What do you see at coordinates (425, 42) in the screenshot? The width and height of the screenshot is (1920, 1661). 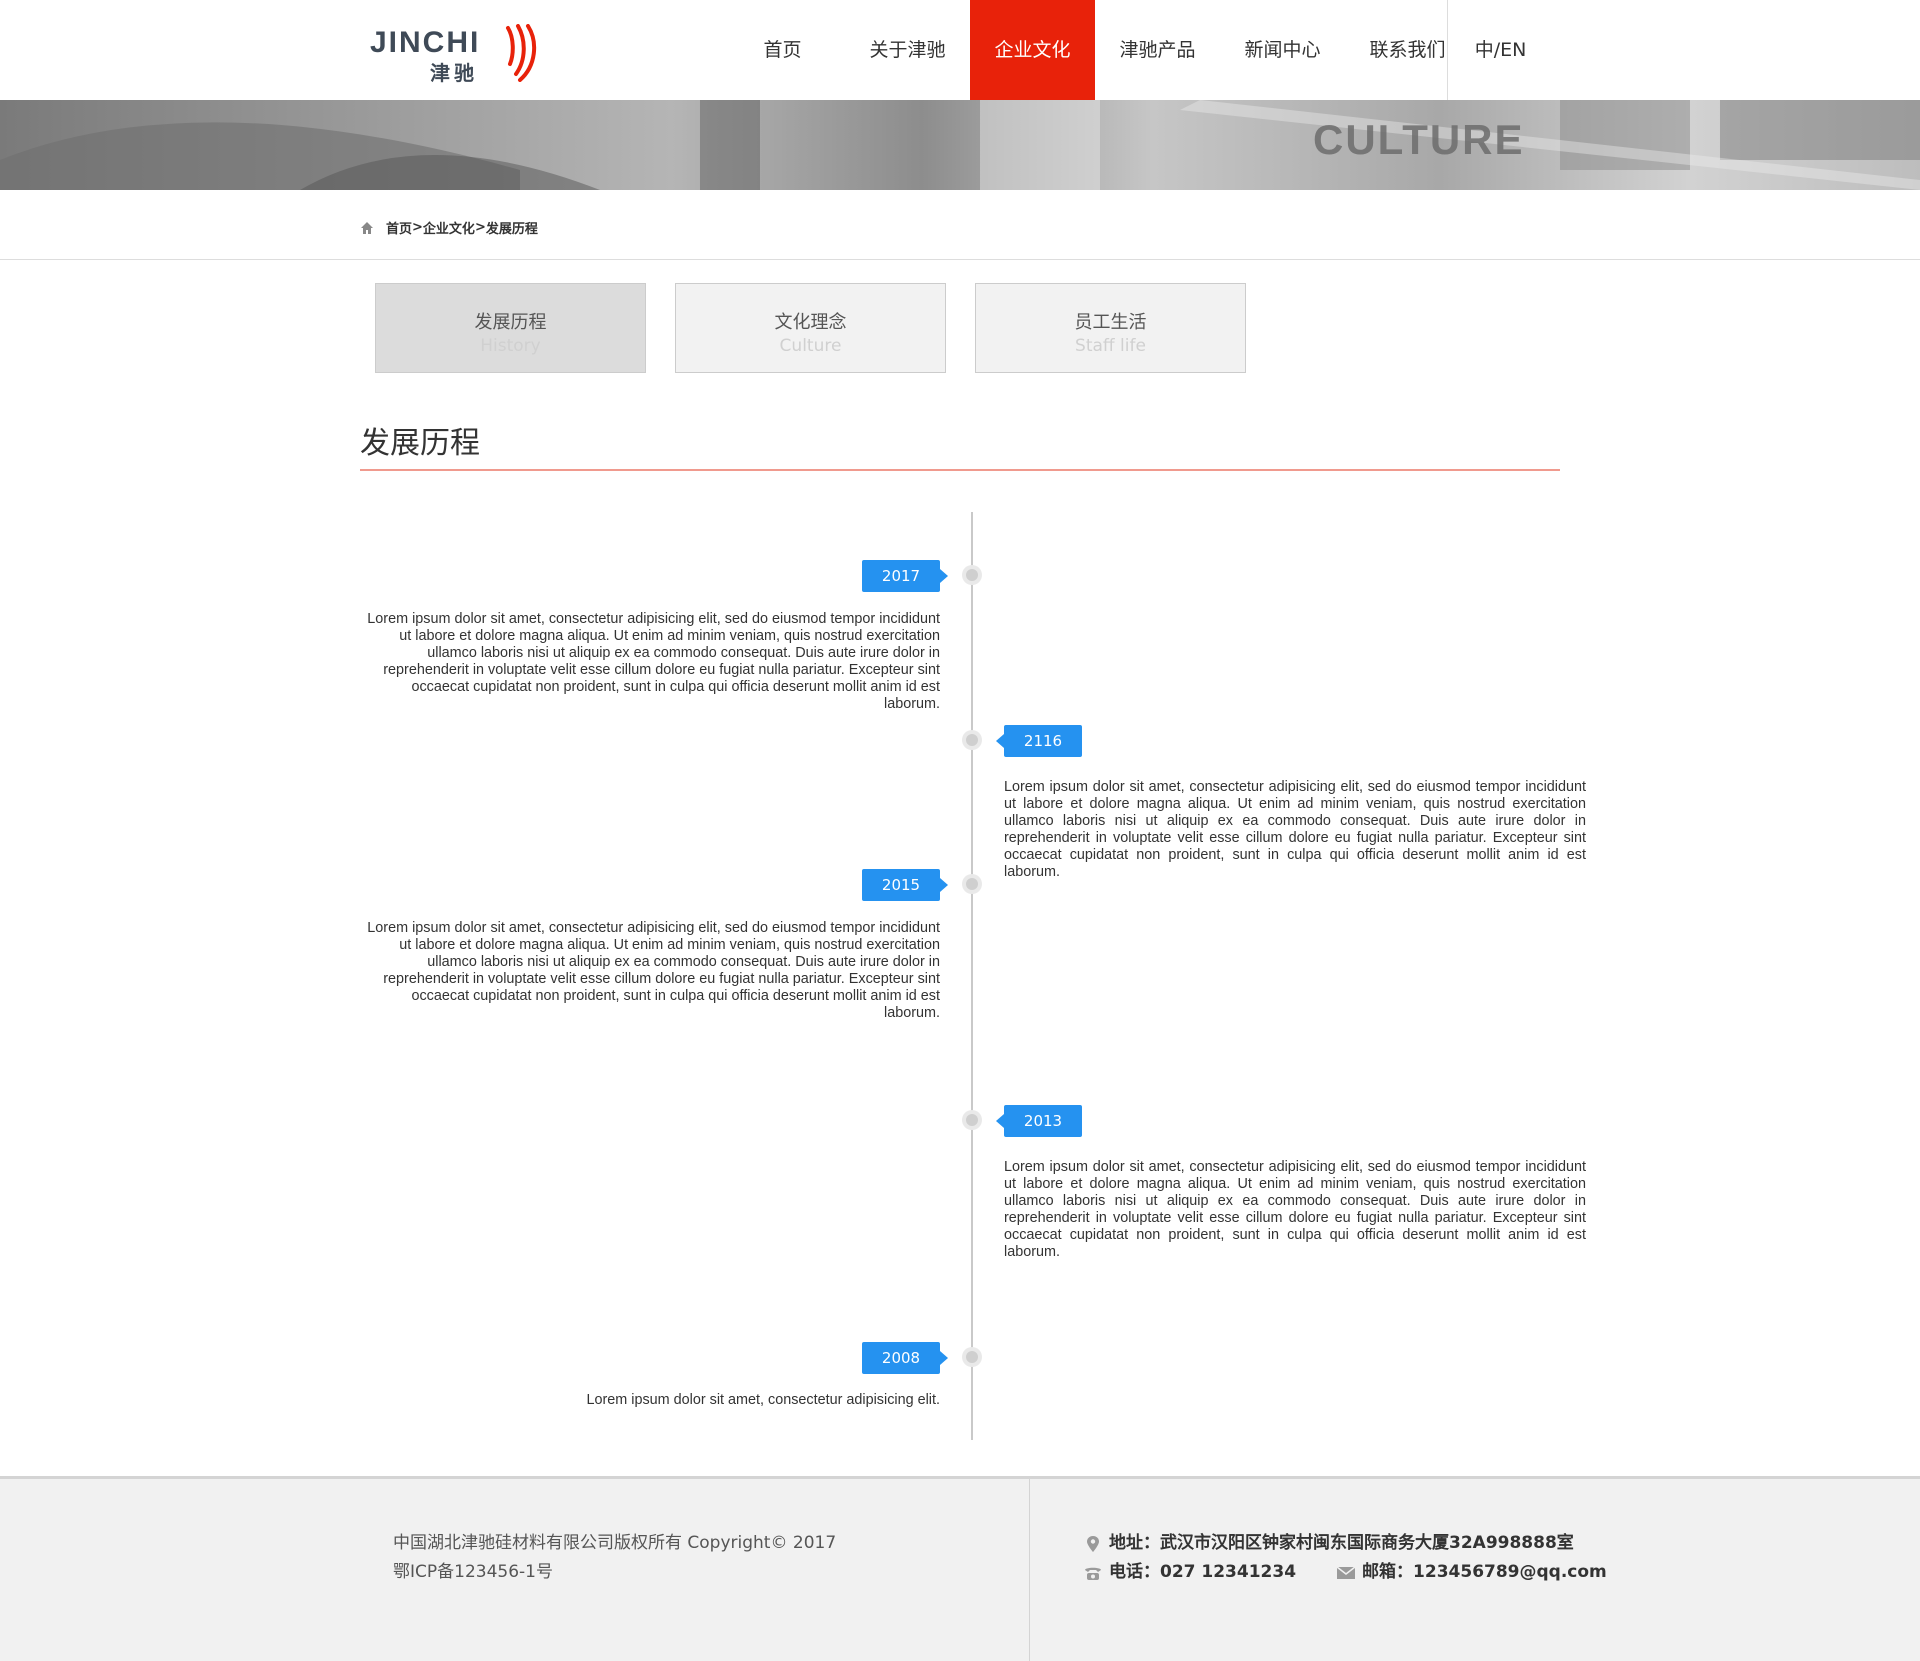 I see `logo-text-en: JINCHI` at bounding box center [425, 42].